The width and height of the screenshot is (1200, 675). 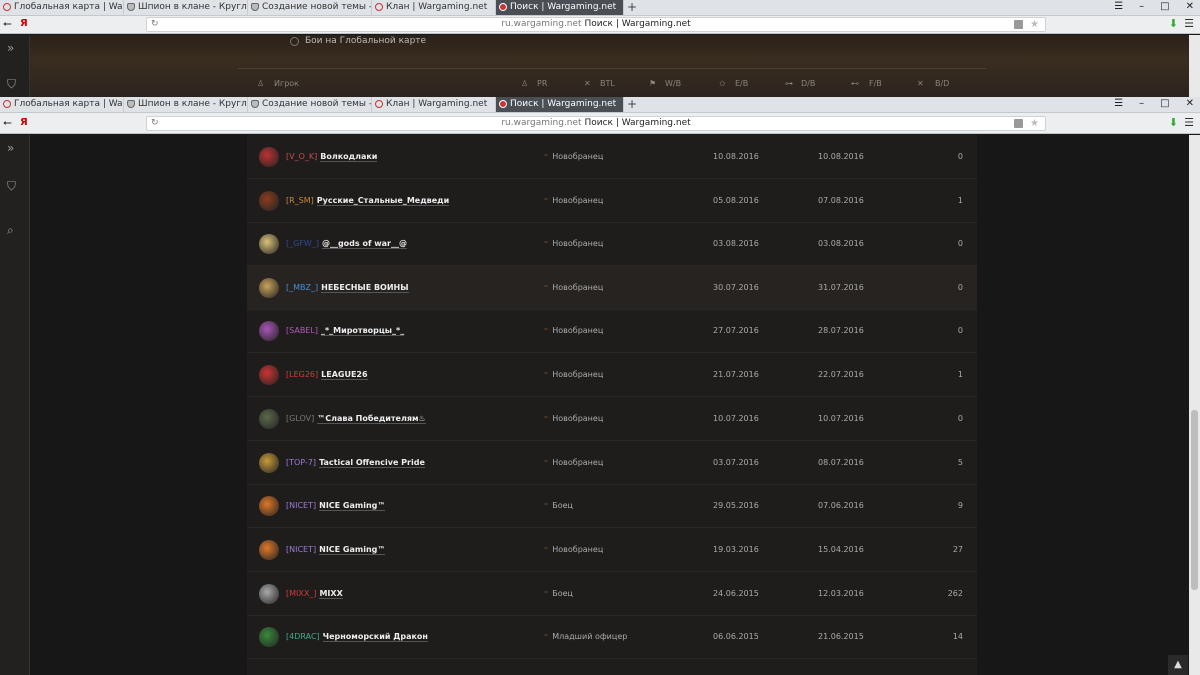 What do you see at coordinates (368, 201) in the screenshot?
I see `clan-link: [R_SM] Русские_Стальные_Медведи` at bounding box center [368, 201].